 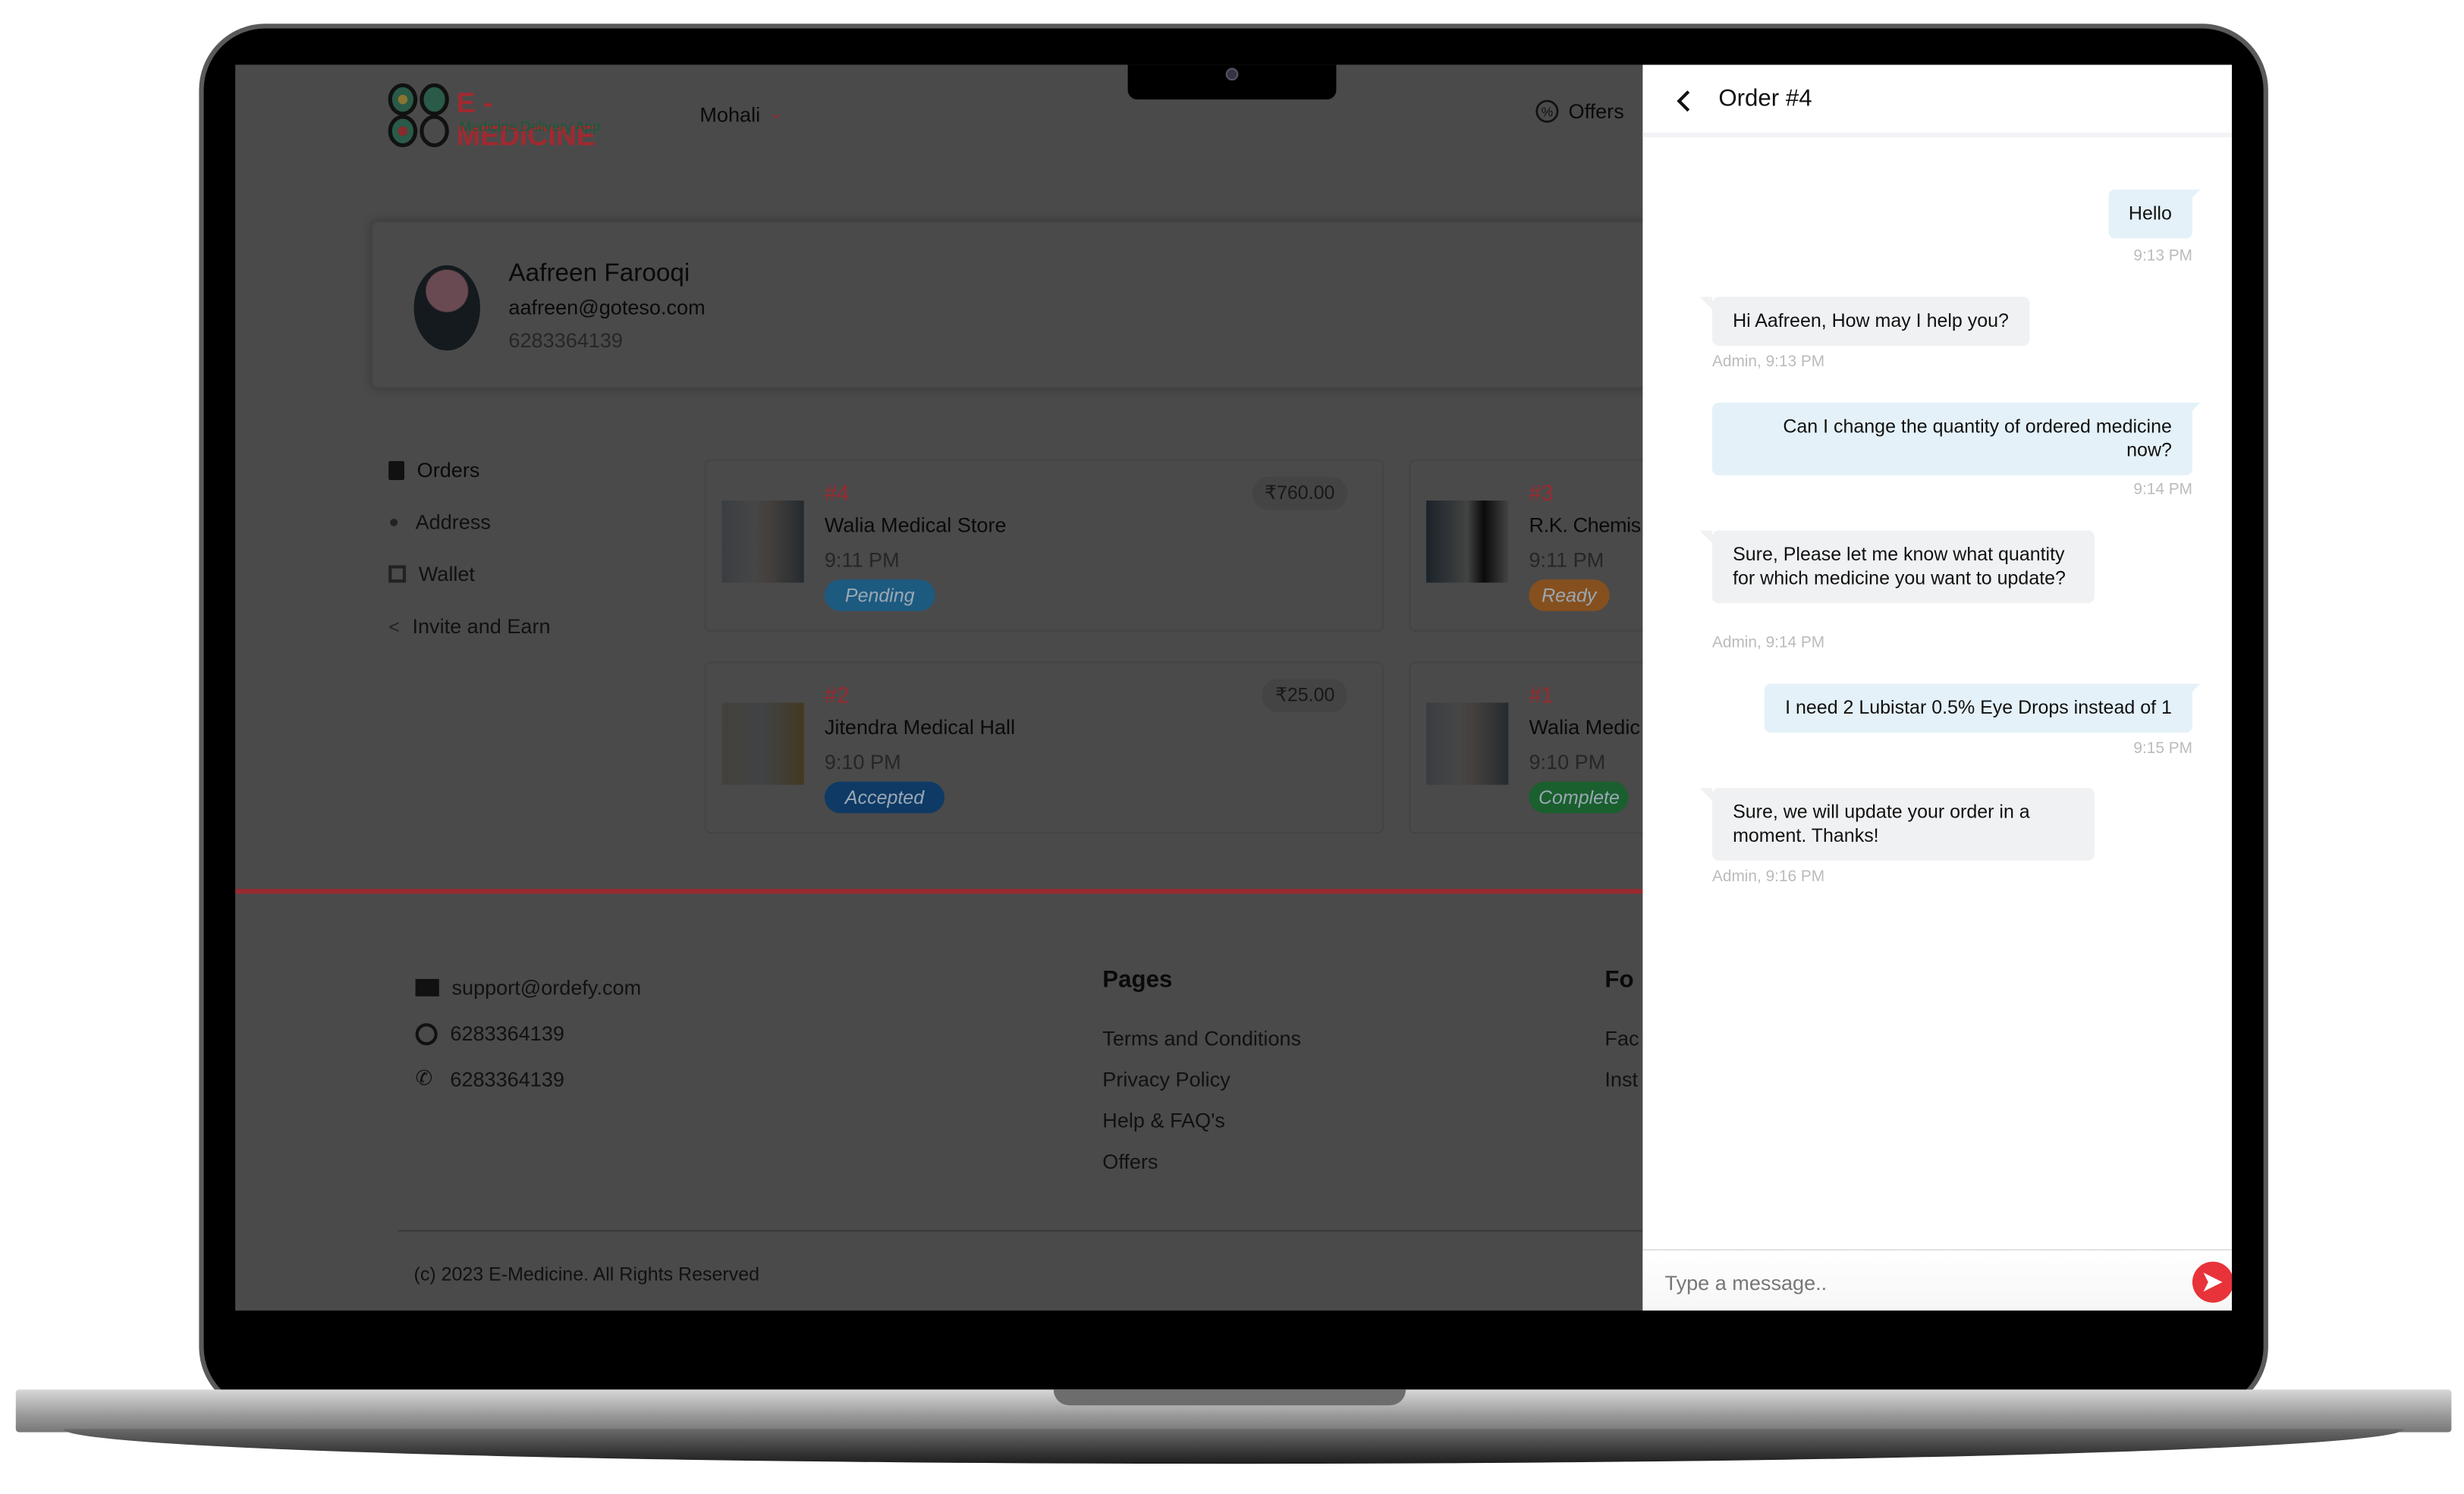 What do you see at coordinates (1305, 696) in the screenshot?
I see `order-price: ₹25.00` at bounding box center [1305, 696].